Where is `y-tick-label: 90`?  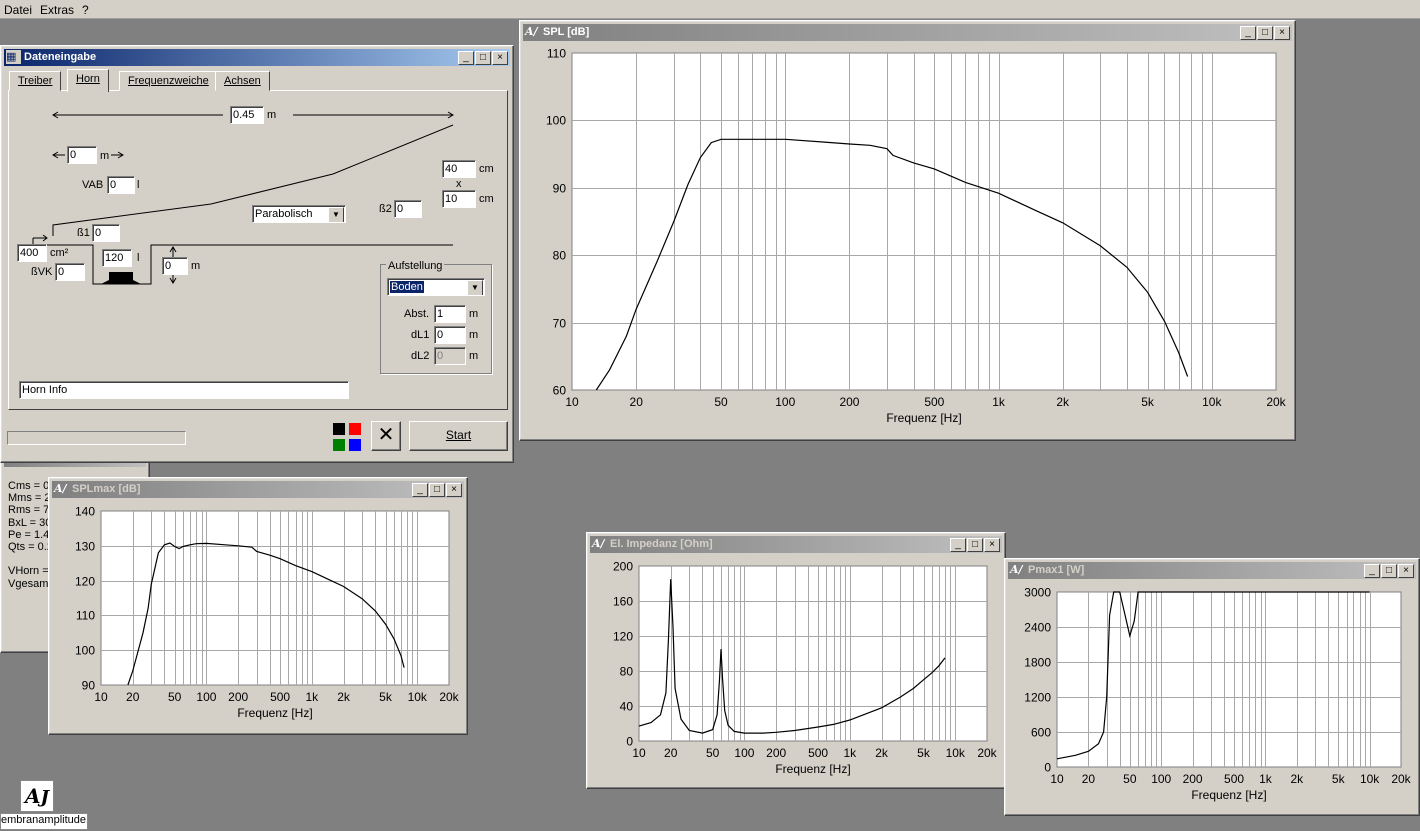
y-tick-label: 90 is located at coordinates (89, 686).